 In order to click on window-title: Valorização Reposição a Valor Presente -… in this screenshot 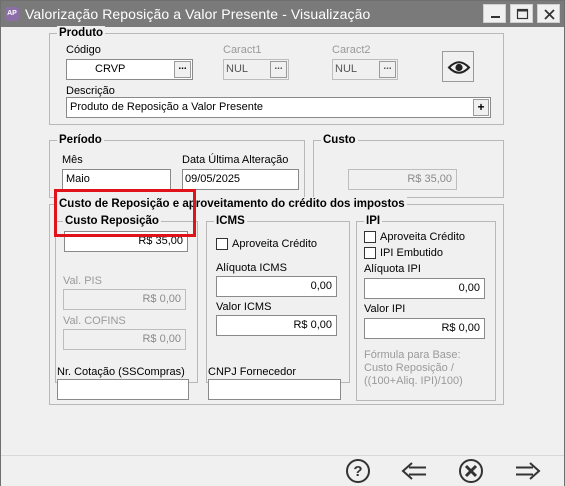, I will do `click(198, 14)`.